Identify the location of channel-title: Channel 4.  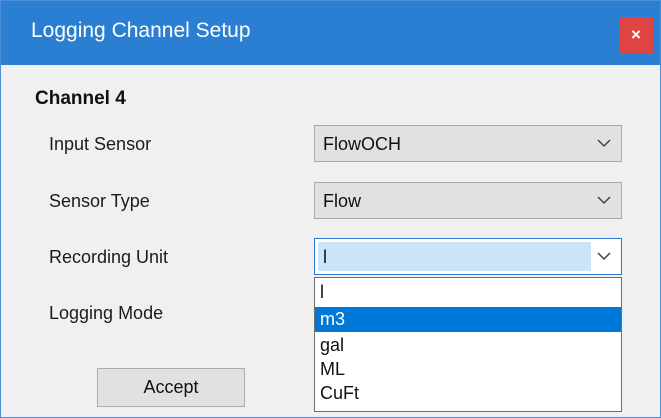
(80, 98).